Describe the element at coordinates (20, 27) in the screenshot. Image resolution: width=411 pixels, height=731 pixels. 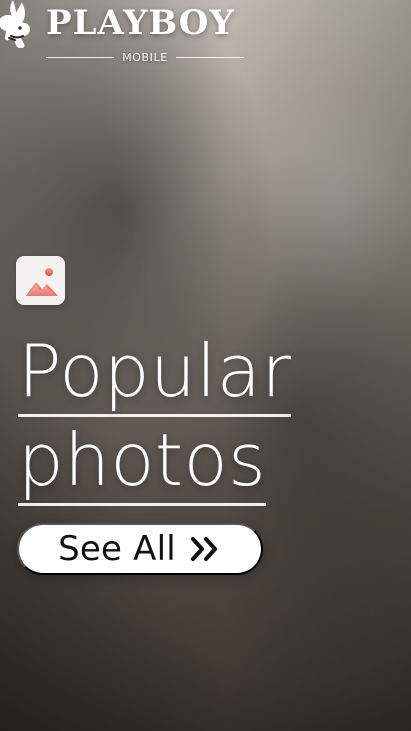
I see `playboy-bunny-logo-icon` at that location.